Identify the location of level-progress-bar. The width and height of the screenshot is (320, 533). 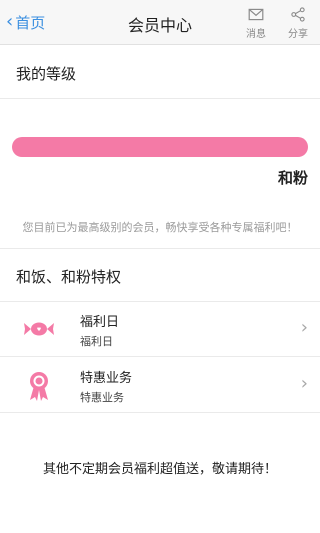
(160, 147).